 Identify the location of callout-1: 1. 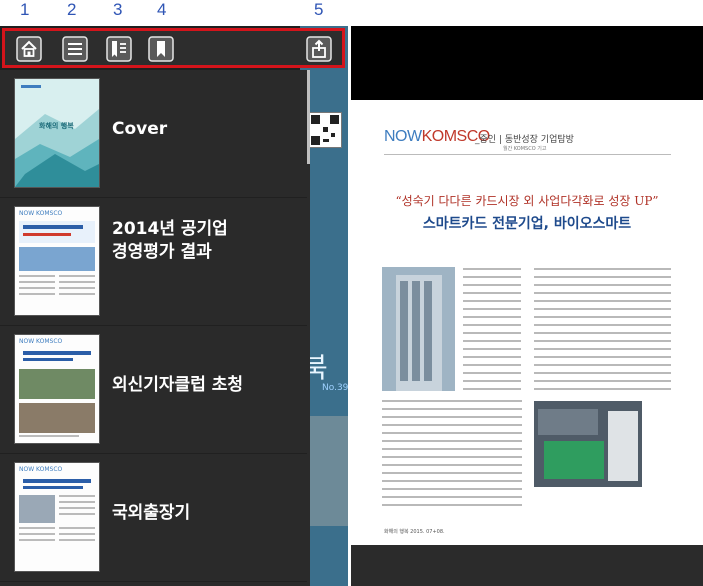
(25, 9).